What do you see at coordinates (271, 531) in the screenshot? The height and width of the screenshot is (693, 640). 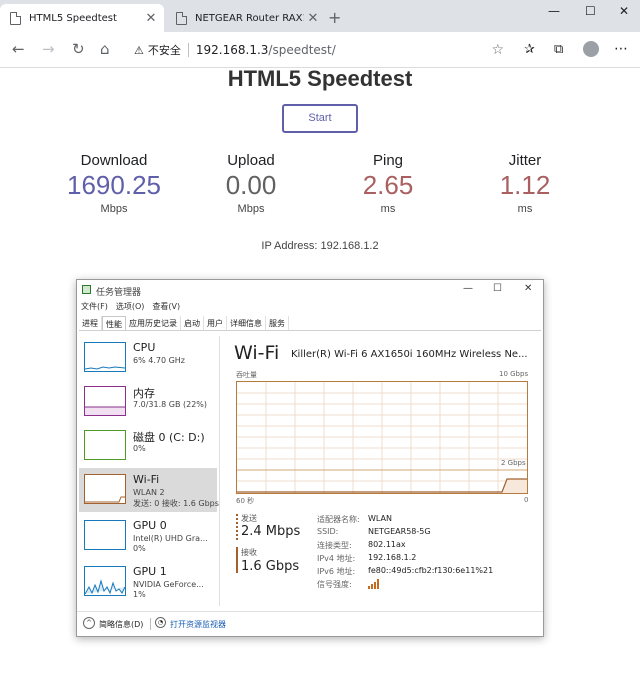 I see `send-value: 2.4 Mbps` at bounding box center [271, 531].